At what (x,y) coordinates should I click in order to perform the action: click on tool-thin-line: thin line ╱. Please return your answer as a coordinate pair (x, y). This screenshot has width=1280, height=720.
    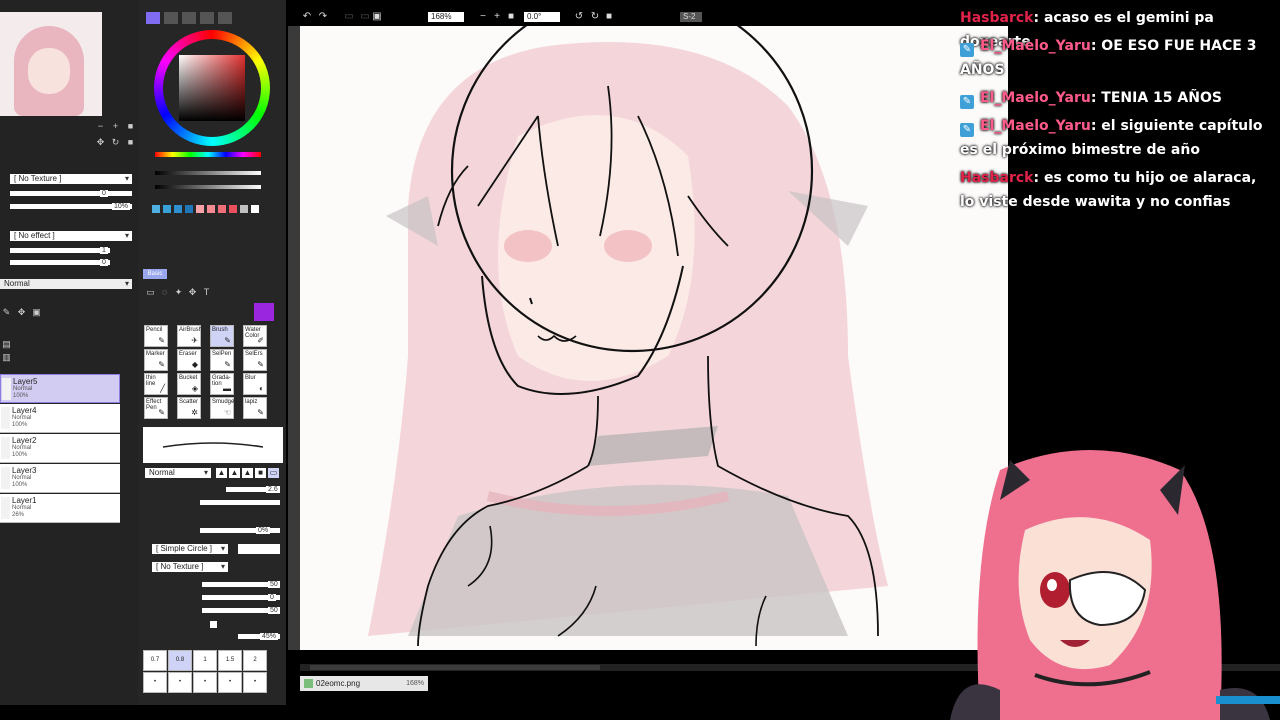
    Looking at the image, I should click on (156, 384).